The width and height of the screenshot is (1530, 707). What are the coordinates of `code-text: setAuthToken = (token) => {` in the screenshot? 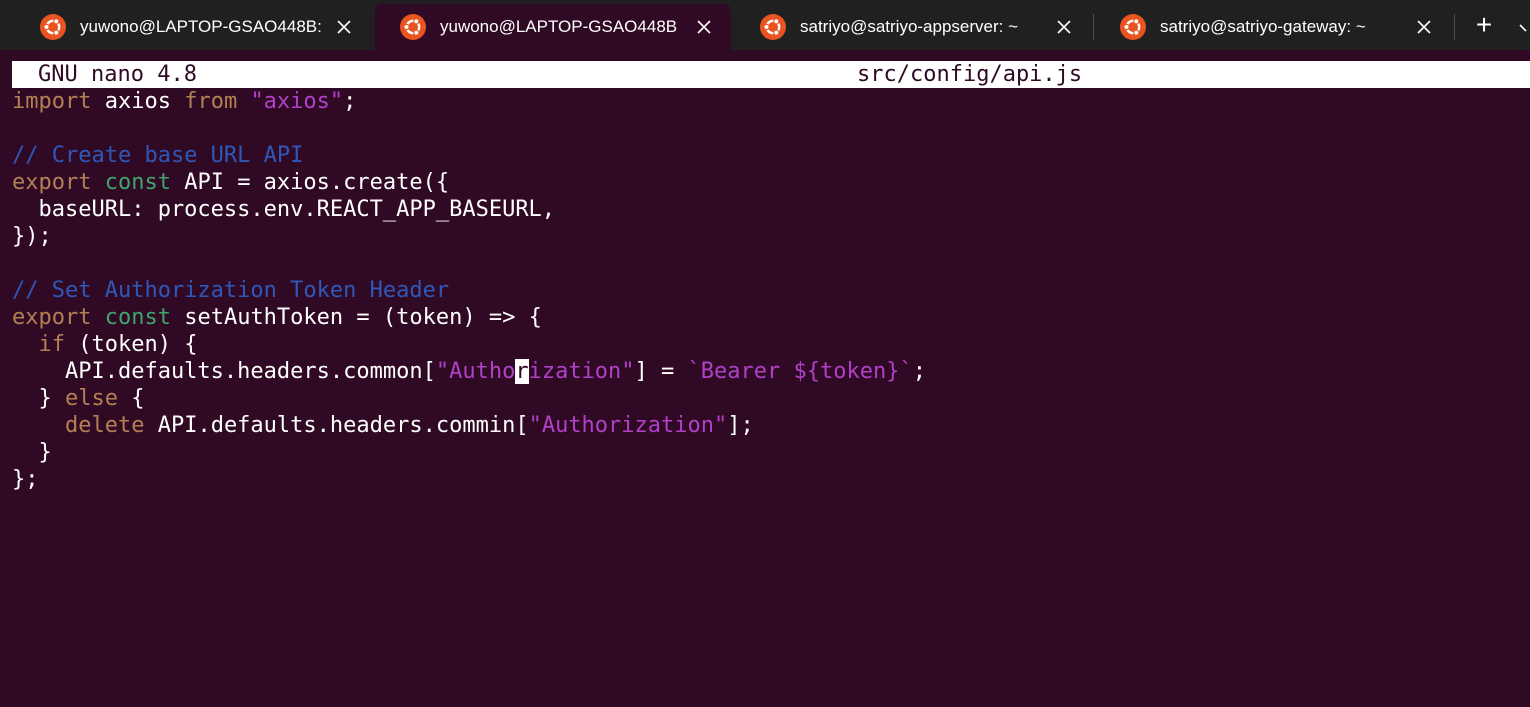 It's located at (356, 317).